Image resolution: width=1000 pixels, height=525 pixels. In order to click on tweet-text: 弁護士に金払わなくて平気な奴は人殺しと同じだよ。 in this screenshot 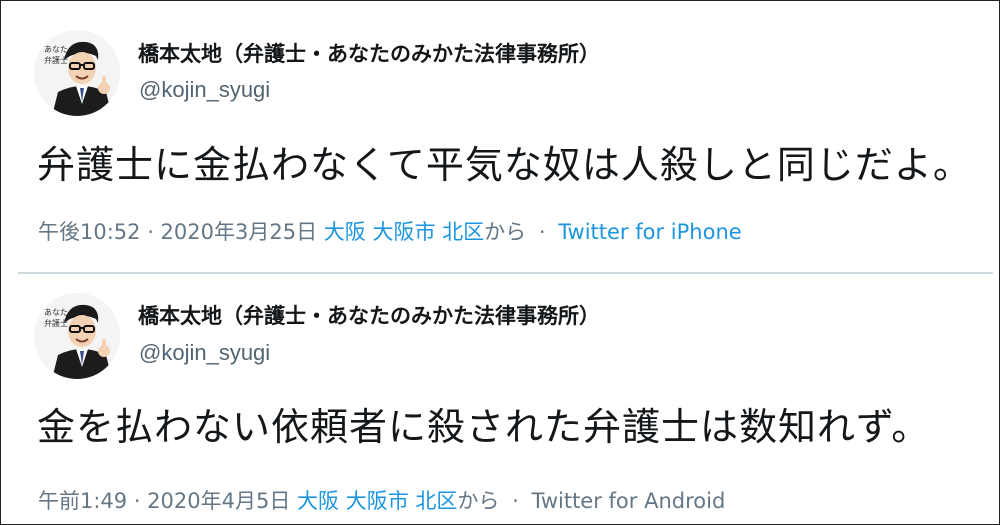, I will do `click(504, 165)`.